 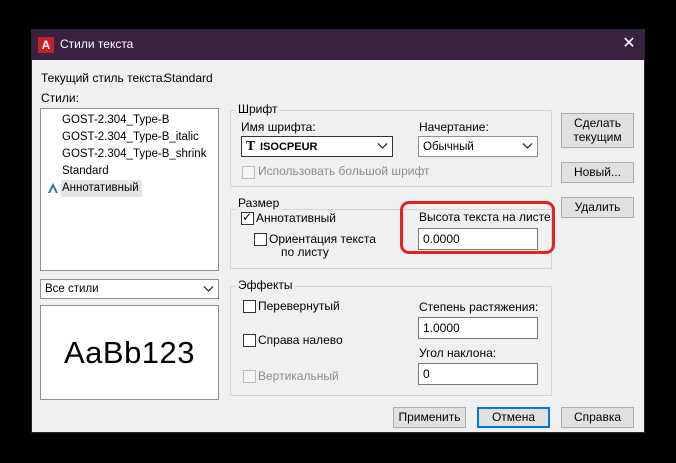 I want to click on width-factor-input: 1.0000, so click(x=478, y=328).